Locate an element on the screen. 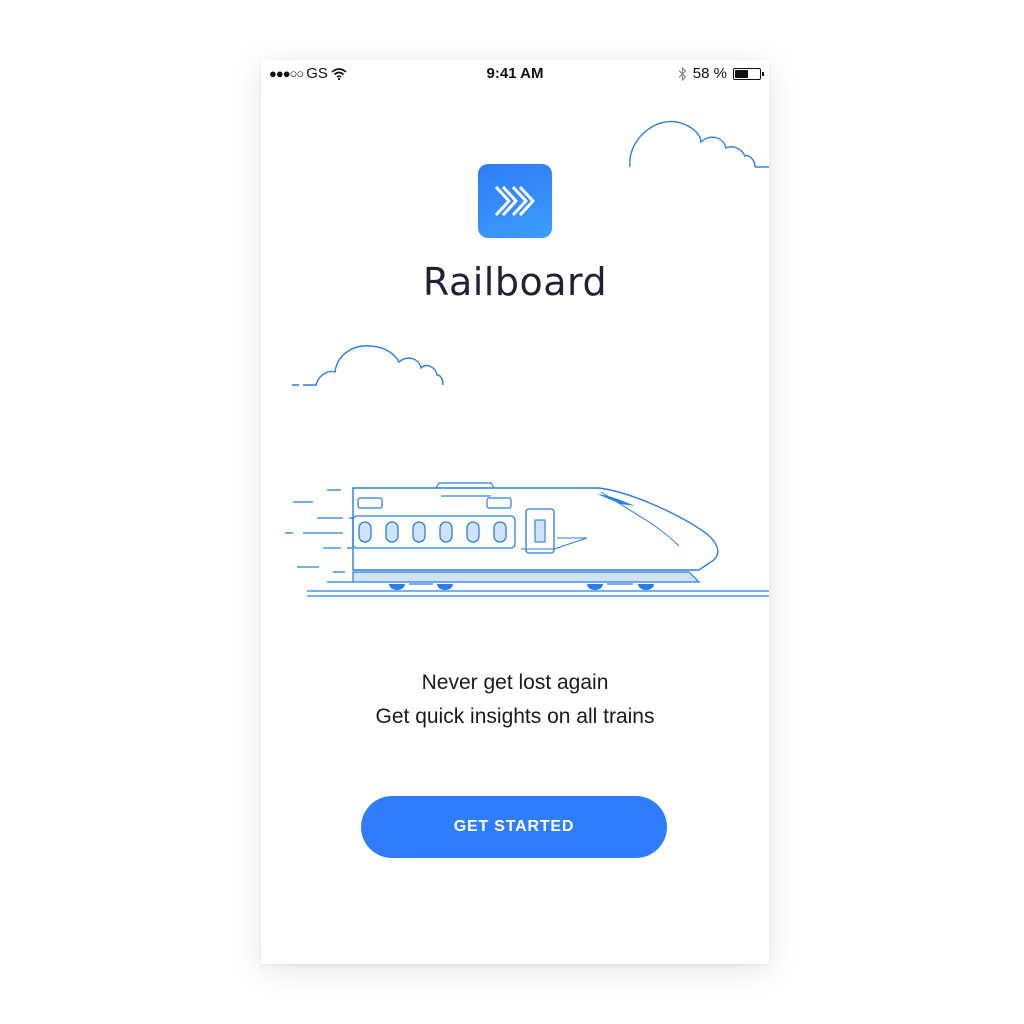 The height and width of the screenshot is (1024, 1024). train-wheels is located at coordinates (521, 587).